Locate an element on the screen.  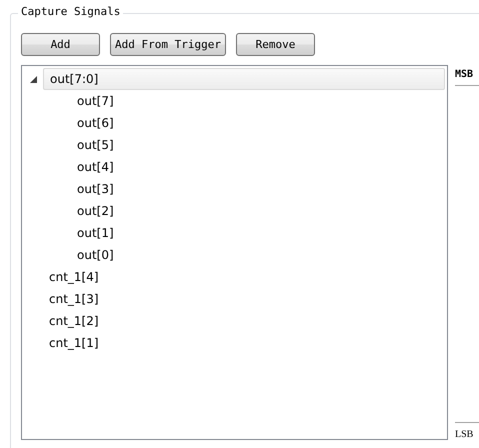
signal-tree-item: out[7:0] is located at coordinates (244, 79).